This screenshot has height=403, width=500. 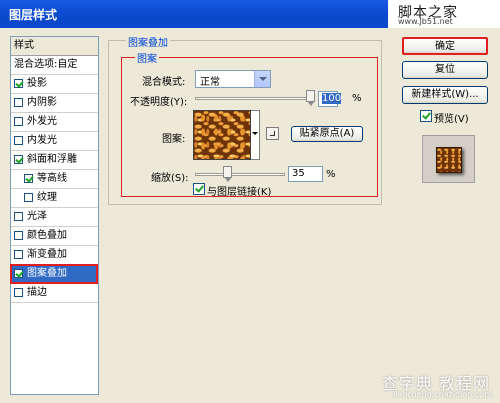 What do you see at coordinates (228, 174) in the screenshot?
I see `scale-slider-thumb` at bounding box center [228, 174].